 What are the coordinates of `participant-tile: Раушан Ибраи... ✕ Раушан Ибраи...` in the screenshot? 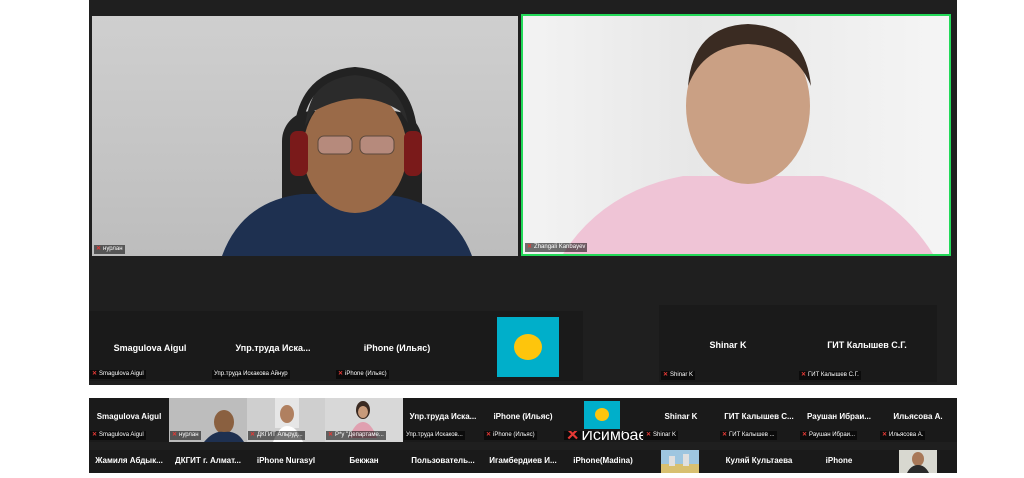 It's located at (839, 420).